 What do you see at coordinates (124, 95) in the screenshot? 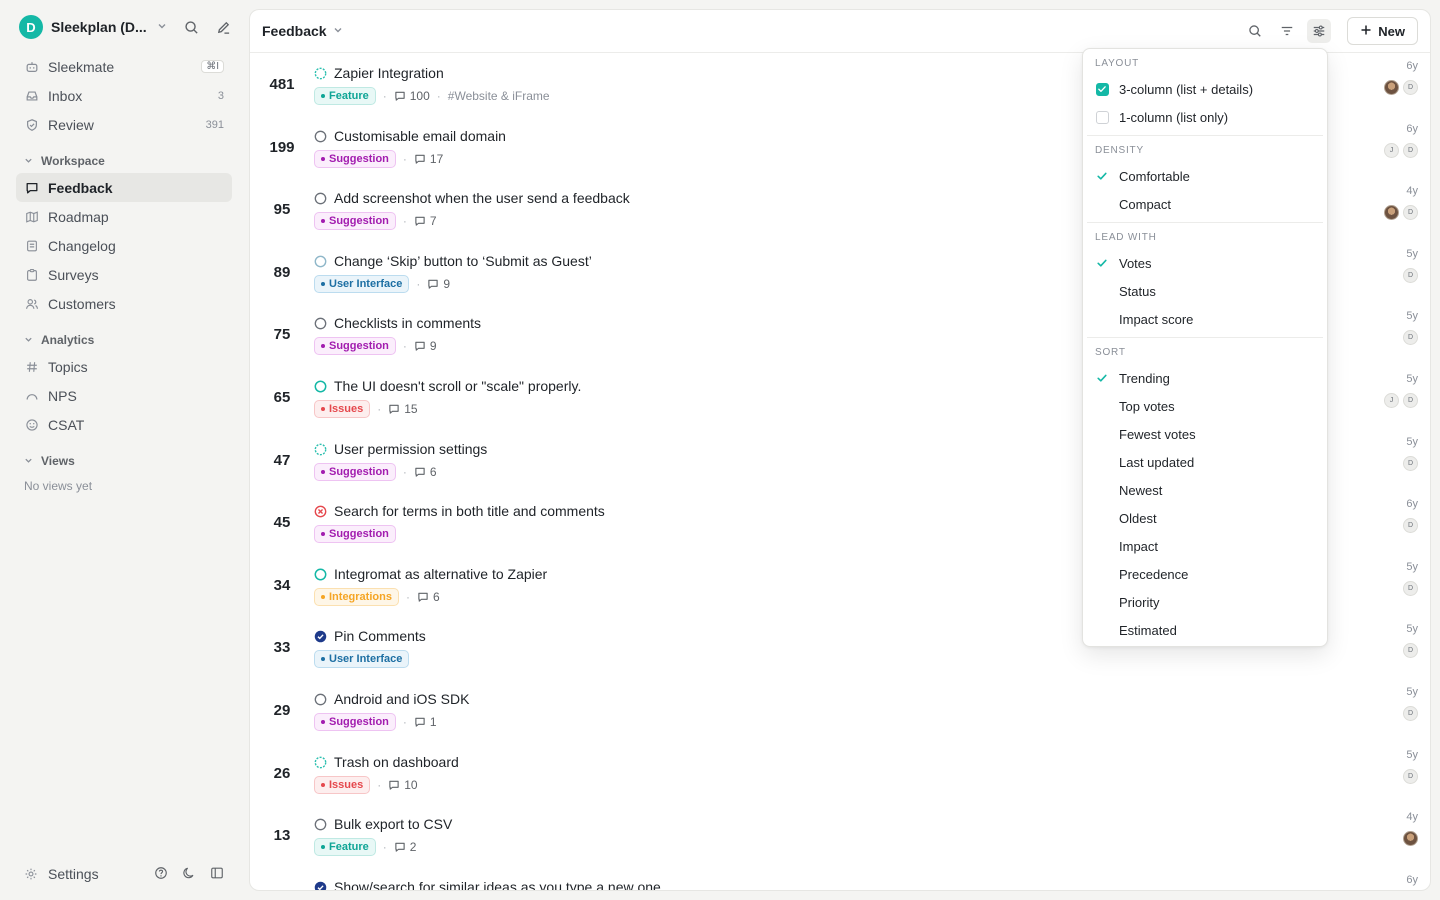
I see `sidebar-item-inbox: Inbox 3` at bounding box center [124, 95].